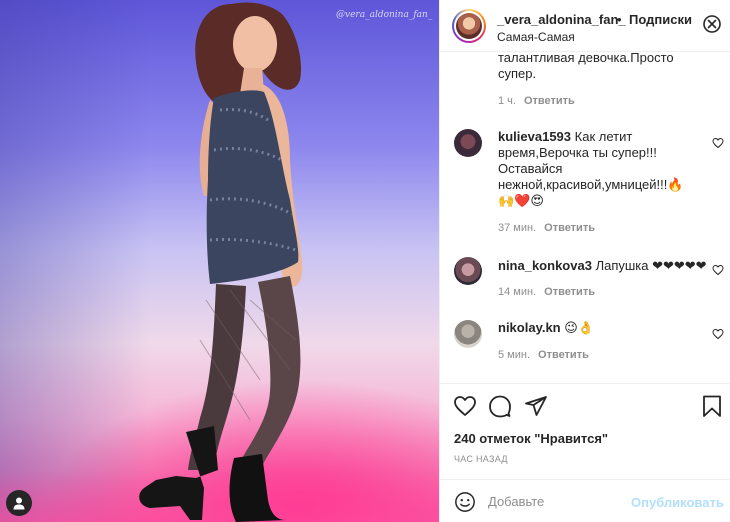 The width and height of the screenshot is (730, 522). I want to click on commenter-username: nina_konkova3, so click(545, 265).